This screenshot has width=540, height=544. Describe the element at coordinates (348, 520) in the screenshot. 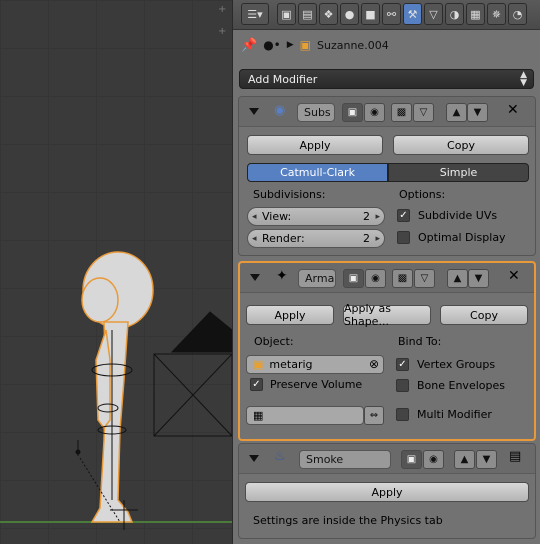

I see `smoke-info-text: Settings are inside the Physics tab` at that location.